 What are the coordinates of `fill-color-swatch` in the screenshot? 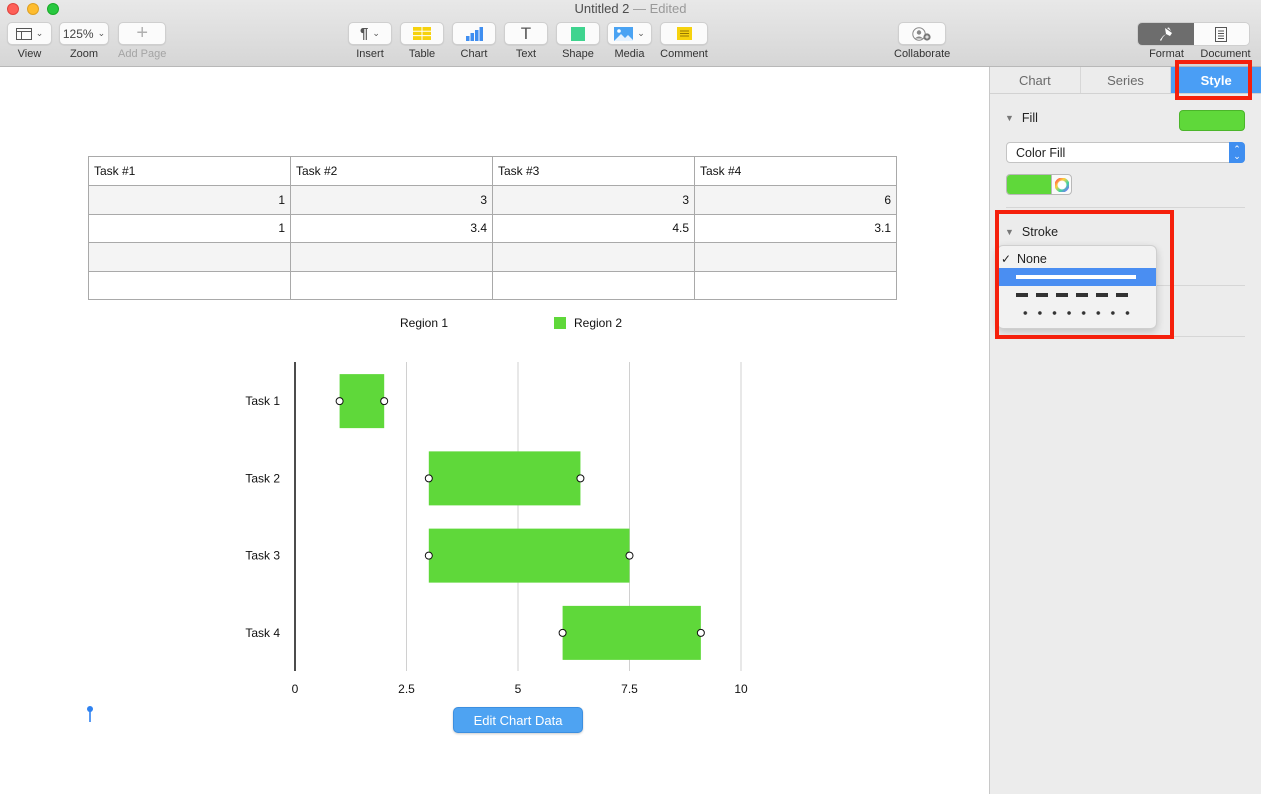 It's located at (1212, 120).